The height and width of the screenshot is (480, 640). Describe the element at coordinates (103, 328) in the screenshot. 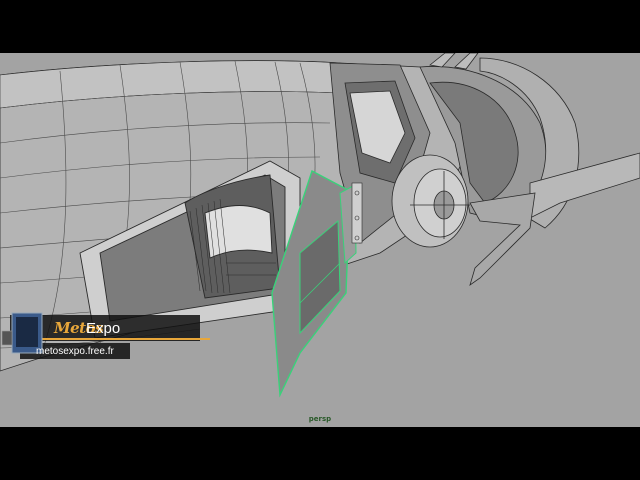

I see `watermark-logo-word: Expo` at that location.